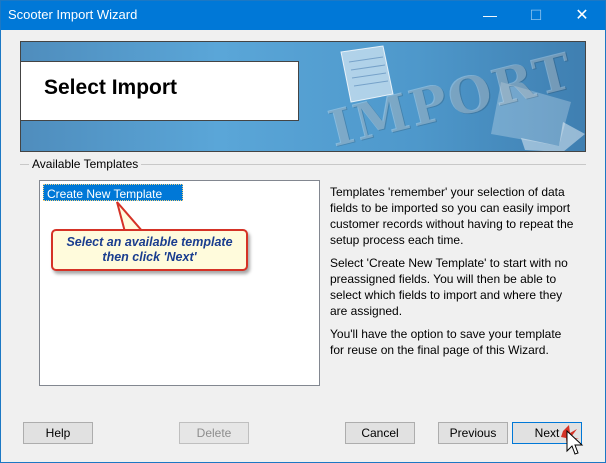 This screenshot has width=606, height=463. Describe the element at coordinates (582, 15) in the screenshot. I see `close-button: ✕` at that location.